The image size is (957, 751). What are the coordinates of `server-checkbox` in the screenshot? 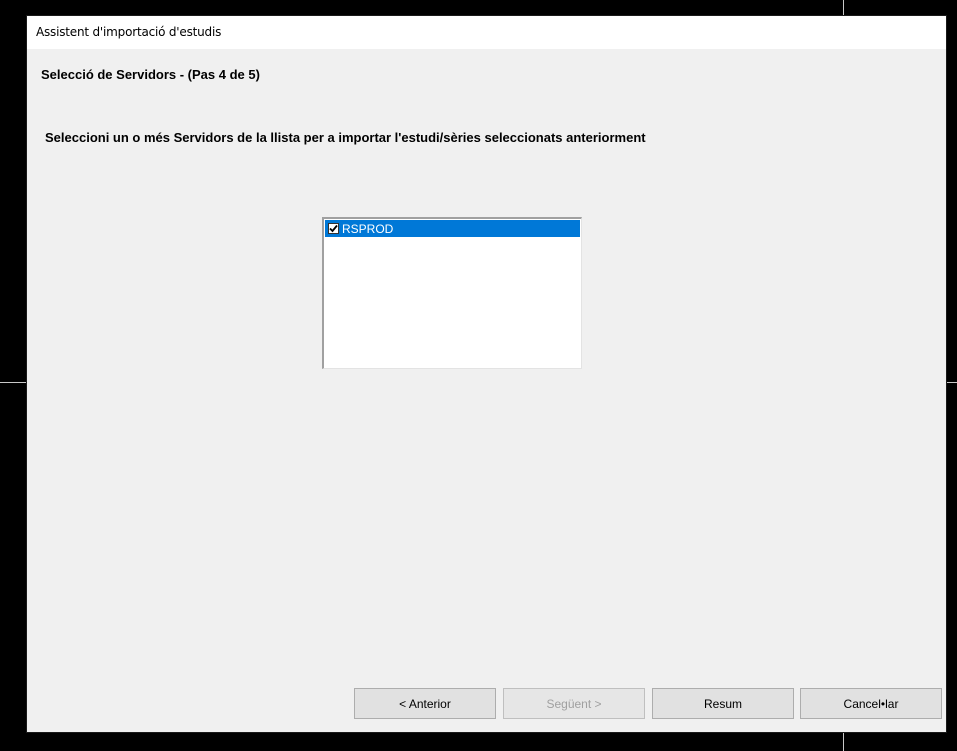 It's located at (333, 228).